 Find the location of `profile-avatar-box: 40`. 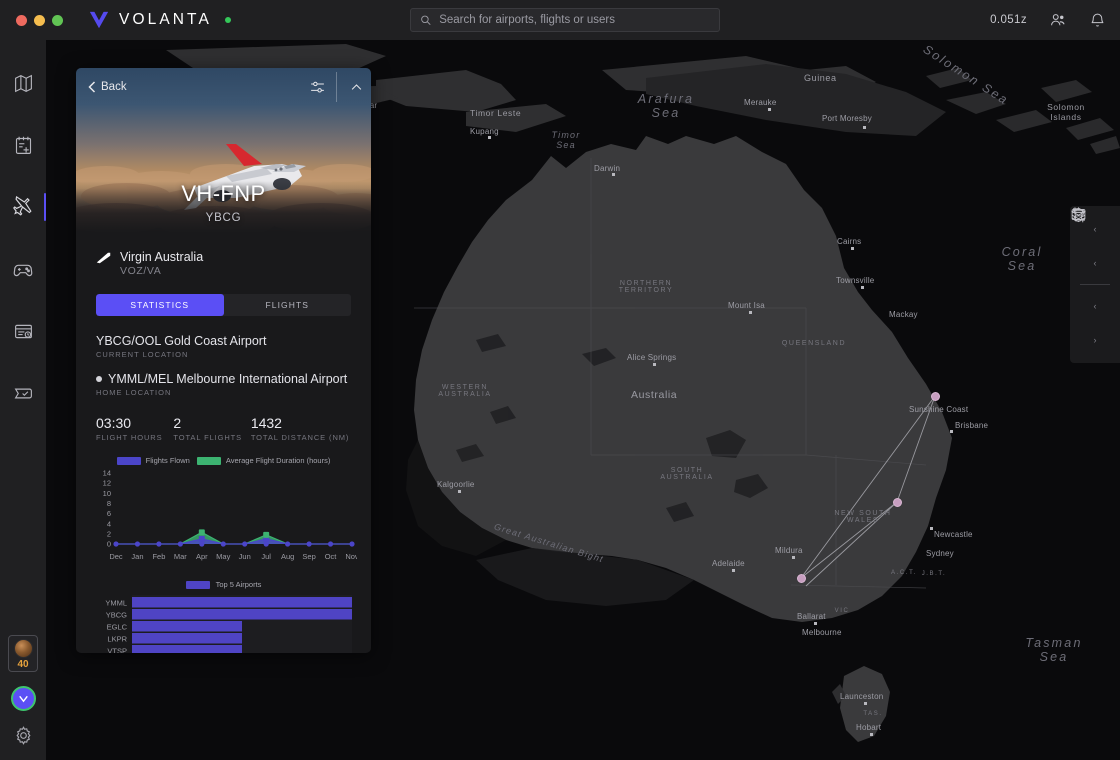

profile-avatar-box: 40 is located at coordinates (23, 653).